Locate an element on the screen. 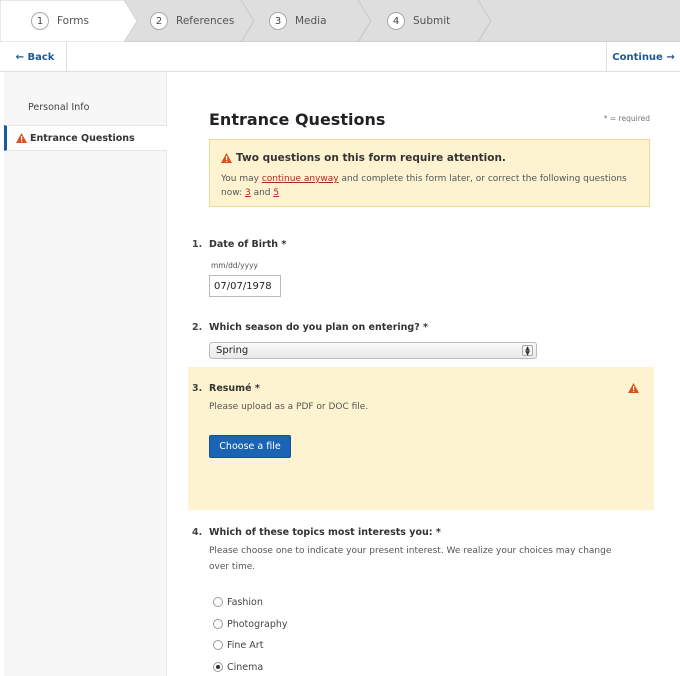 The height and width of the screenshot is (676, 680). step-references: 2 References is located at coordinates (192, 21).